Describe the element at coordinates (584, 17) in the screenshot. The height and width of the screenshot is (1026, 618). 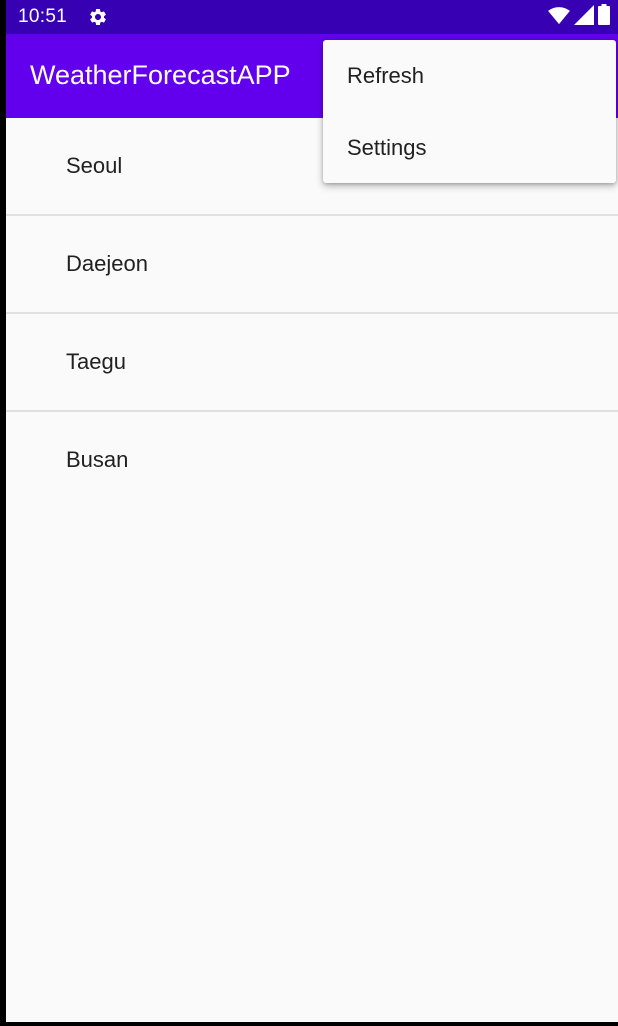
I see `signal-icon` at that location.